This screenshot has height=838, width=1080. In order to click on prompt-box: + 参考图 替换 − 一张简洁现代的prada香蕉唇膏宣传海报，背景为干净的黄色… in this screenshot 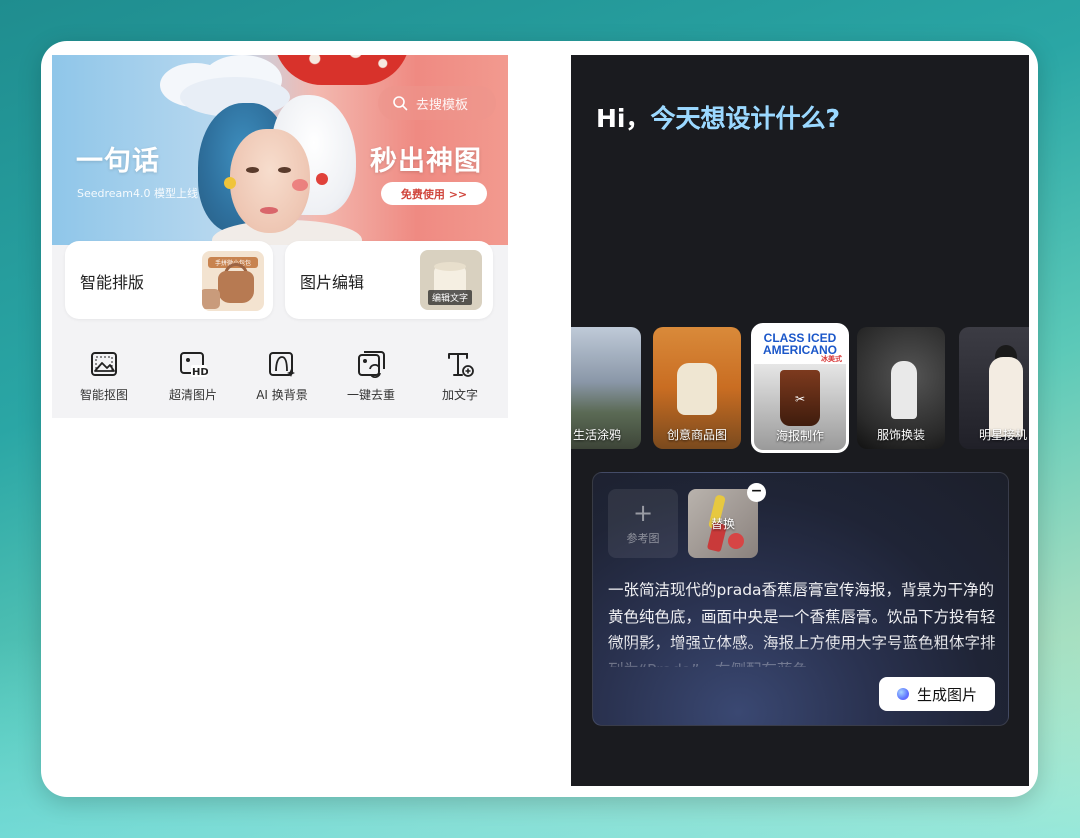, I will do `click(800, 599)`.